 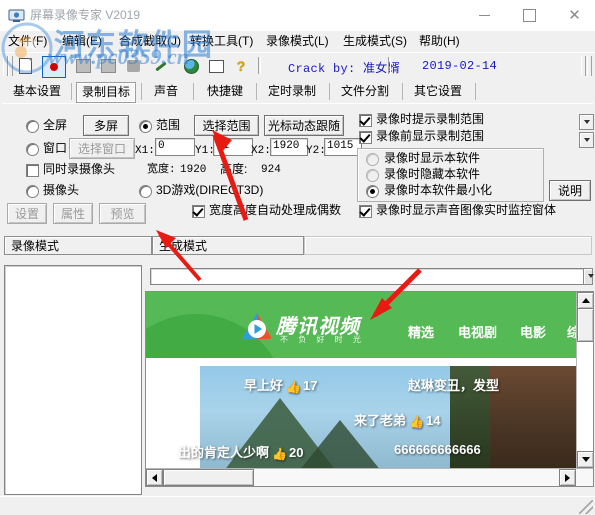 I want to click on y2-label: Y2:, so click(x=316, y=151).